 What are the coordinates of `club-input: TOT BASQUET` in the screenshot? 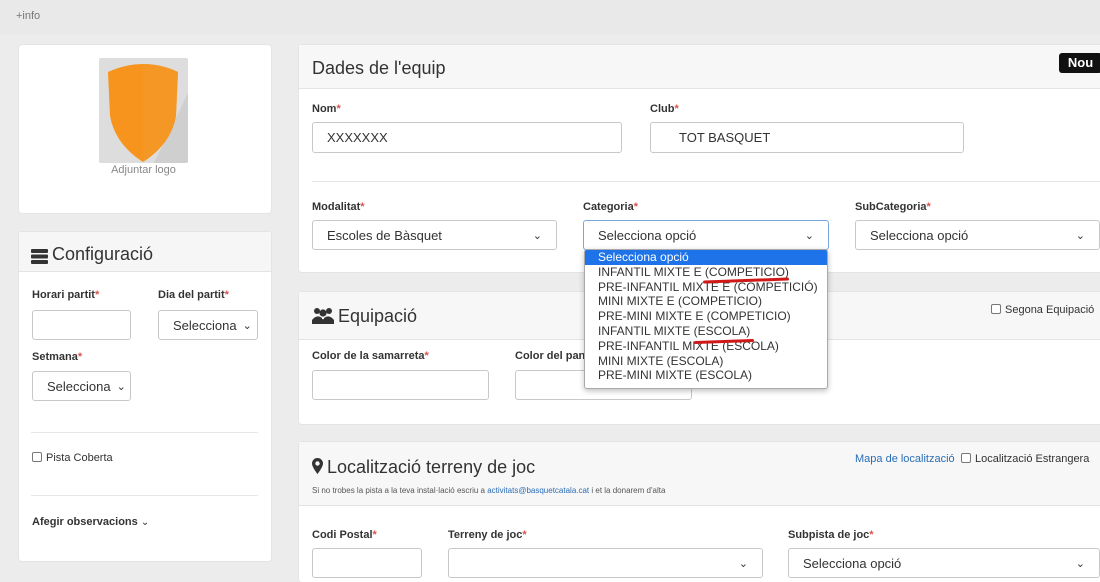 It's located at (807, 137).